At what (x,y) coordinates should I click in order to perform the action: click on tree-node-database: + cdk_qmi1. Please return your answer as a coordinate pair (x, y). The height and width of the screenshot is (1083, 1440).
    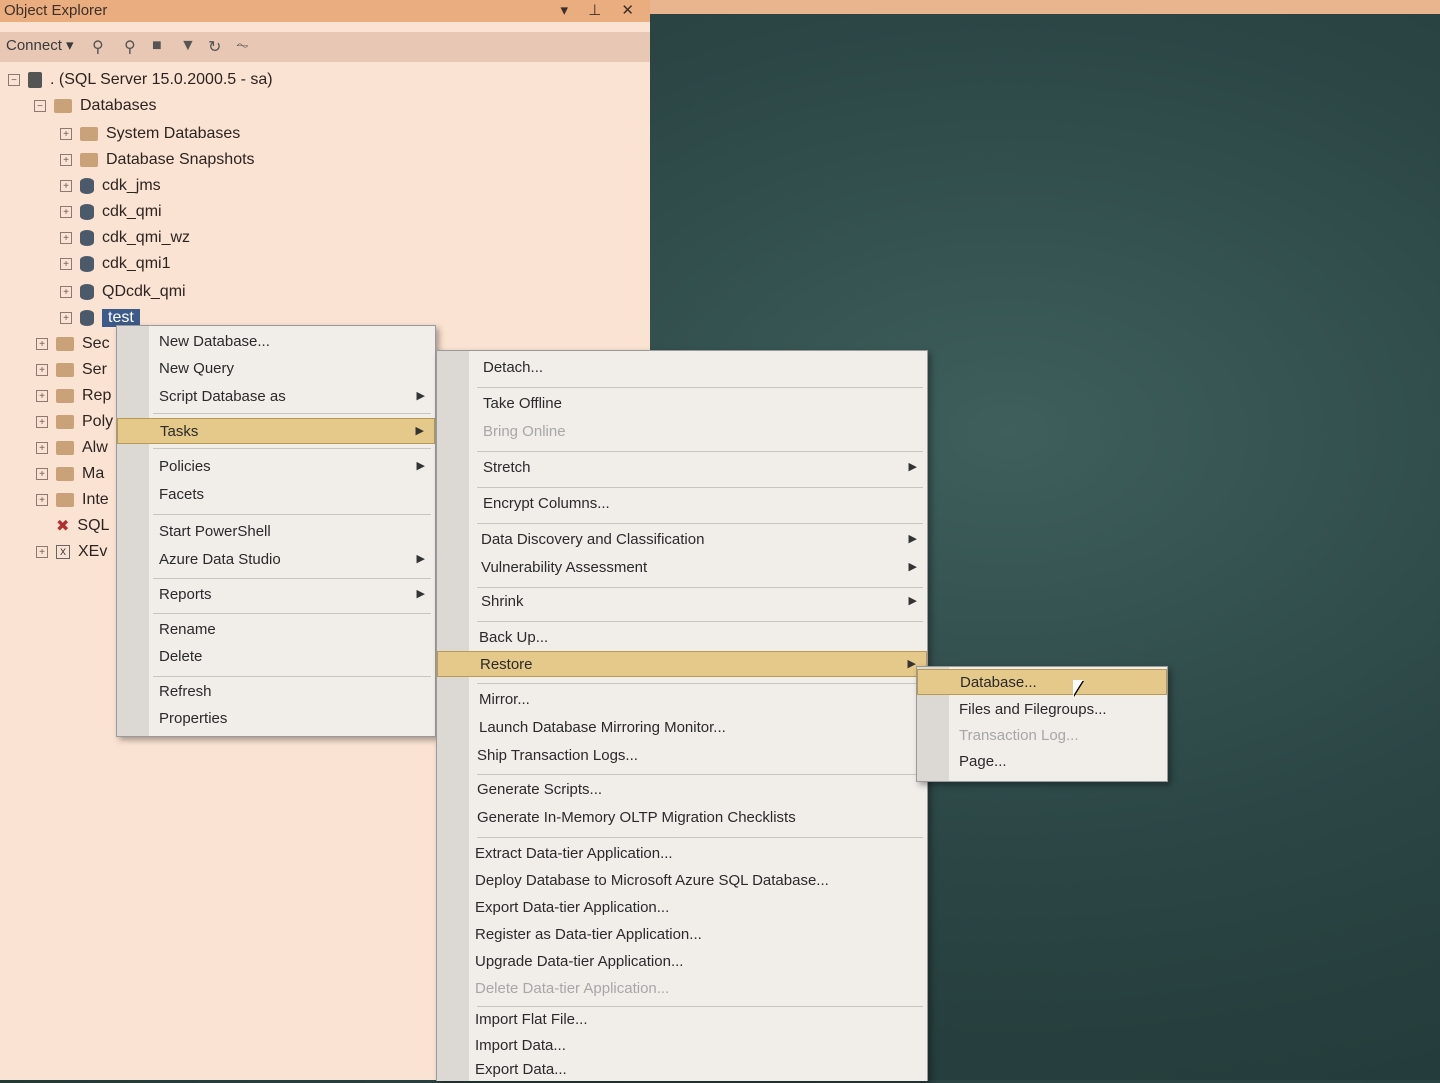
    Looking at the image, I should click on (115, 264).